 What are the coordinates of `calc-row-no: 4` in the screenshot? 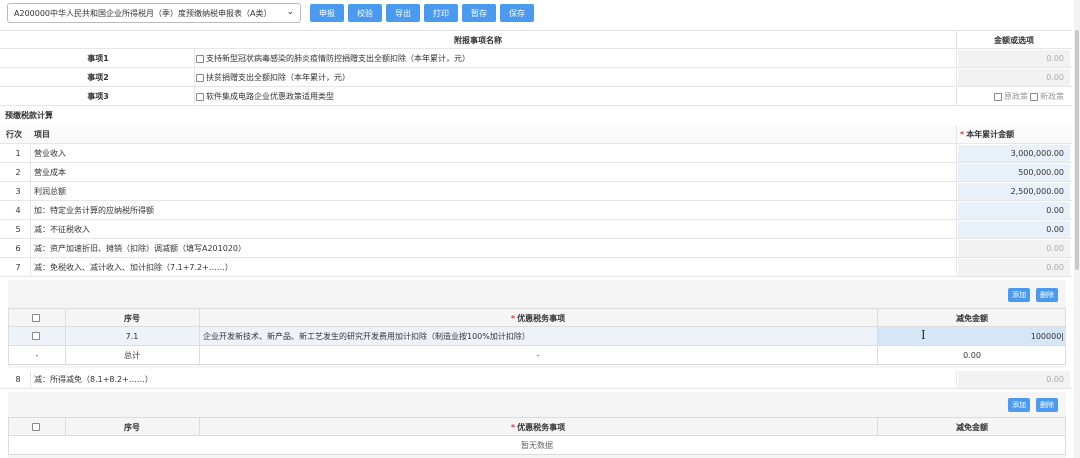 It's located at (18, 210).